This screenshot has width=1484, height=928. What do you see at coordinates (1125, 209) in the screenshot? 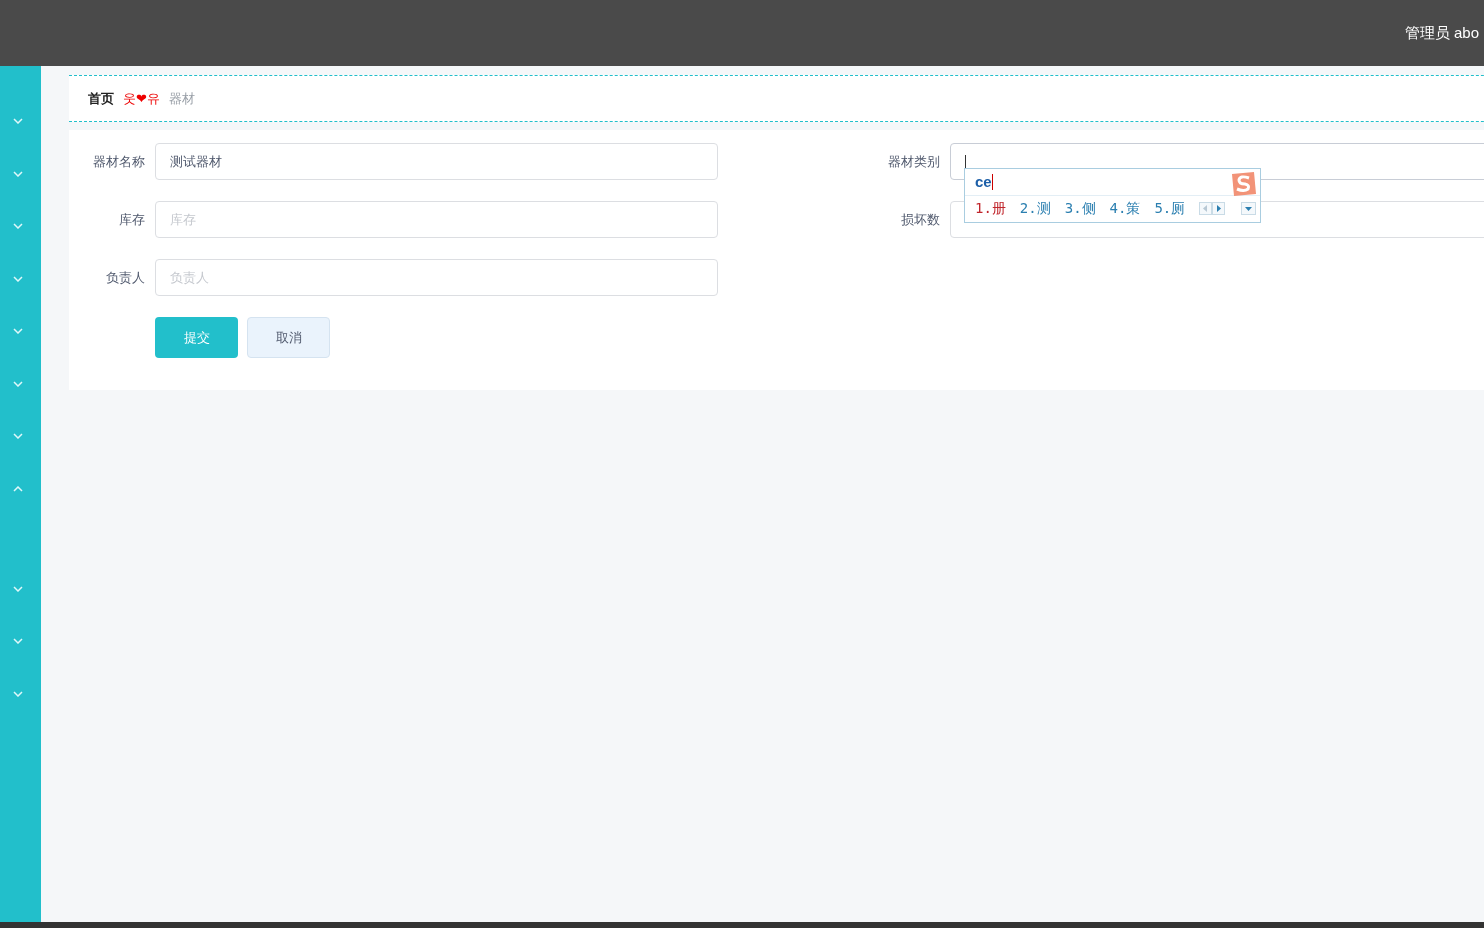
I see `ime-candidate: 4.策` at bounding box center [1125, 209].